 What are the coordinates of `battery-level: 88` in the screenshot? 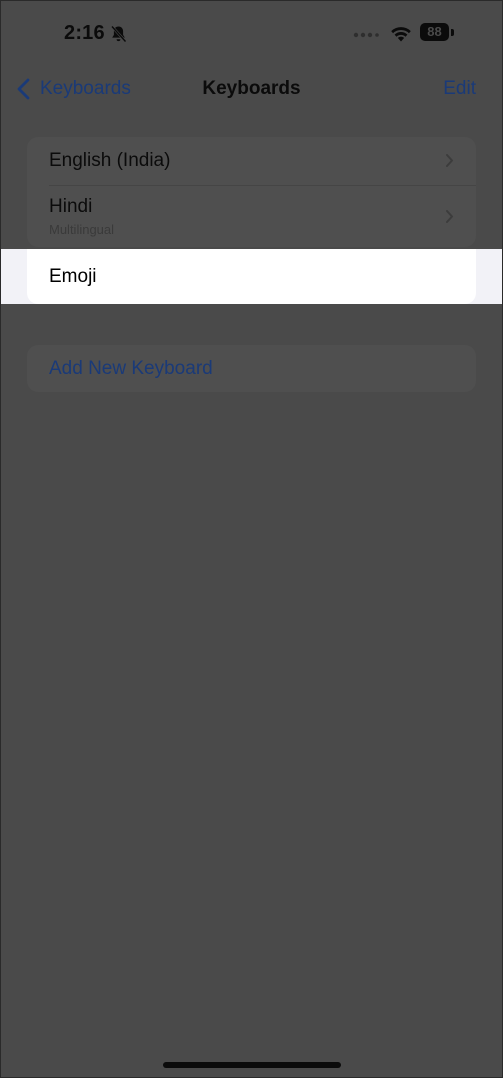 It's located at (434, 32).